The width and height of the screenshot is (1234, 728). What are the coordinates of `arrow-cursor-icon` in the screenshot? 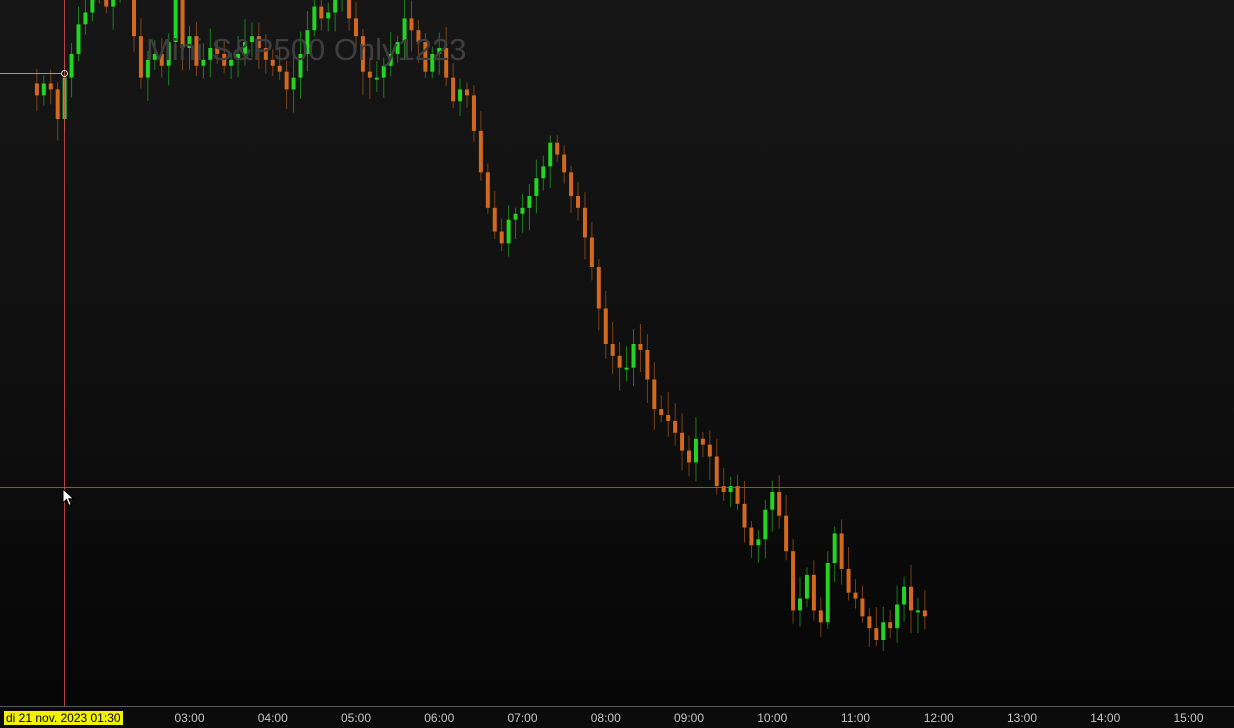 It's located at (68, 497).